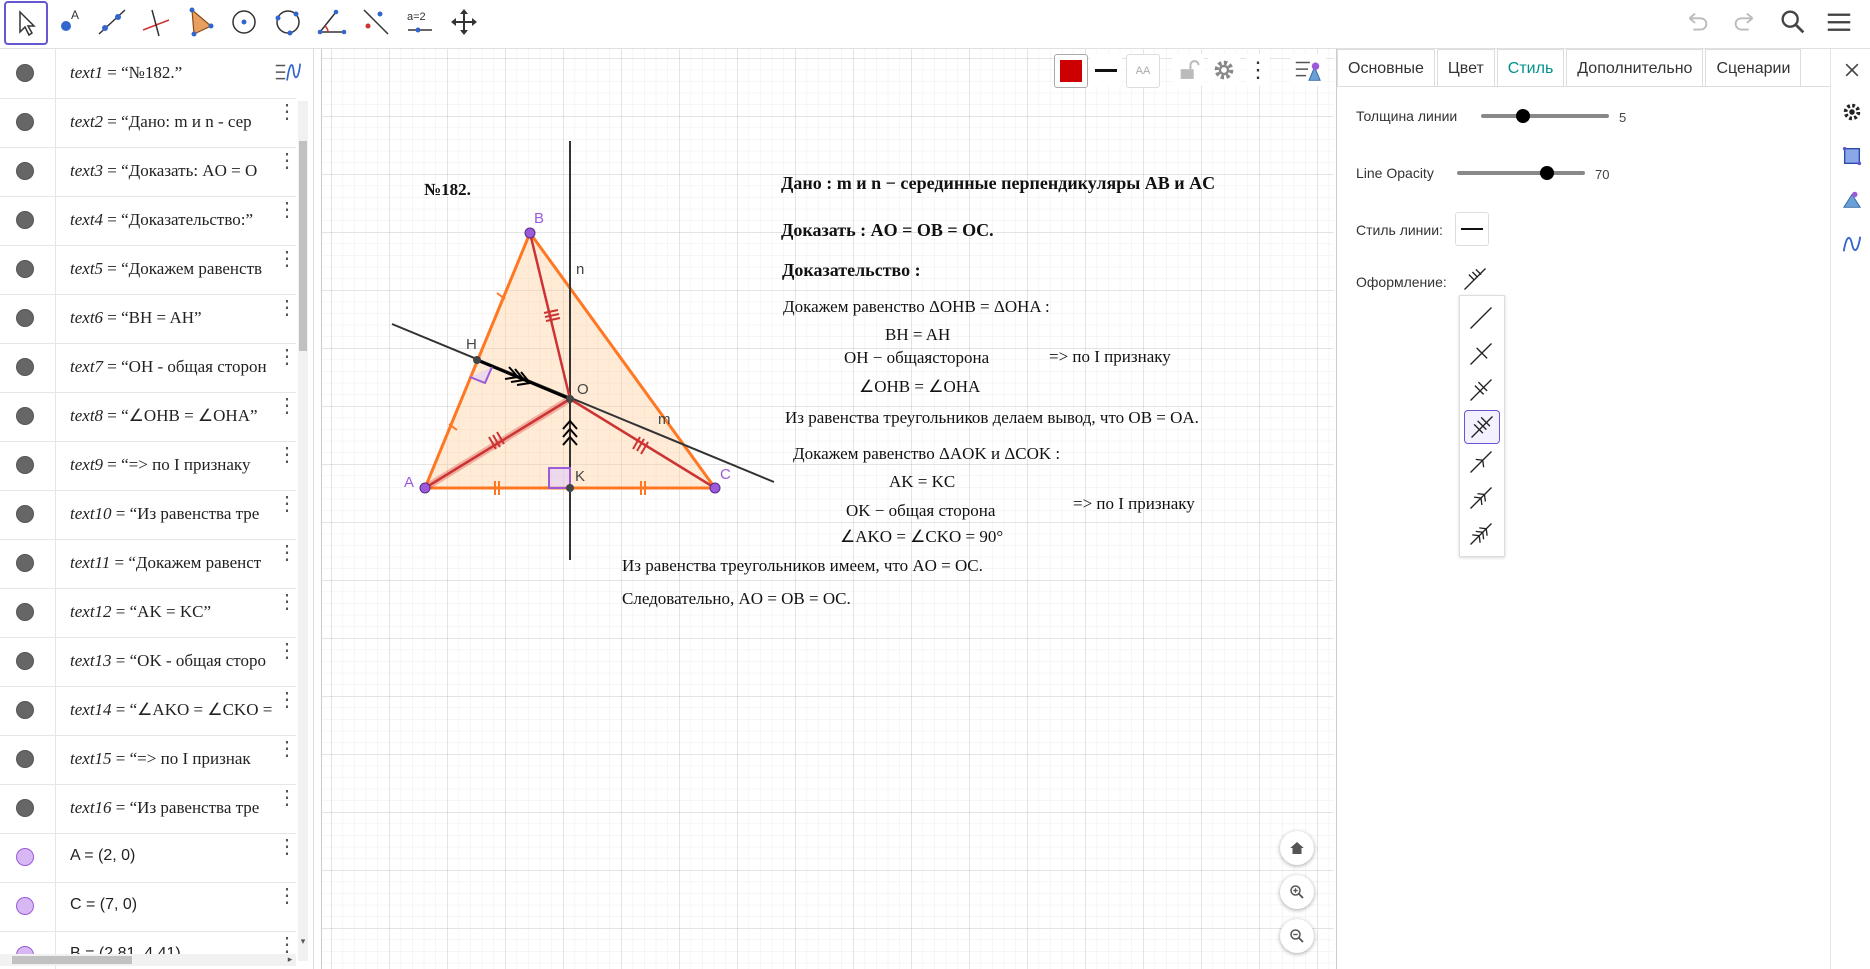  Describe the element at coordinates (303, 531) in the screenshot. I see `algebra-vertical-scrollbar` at that location.